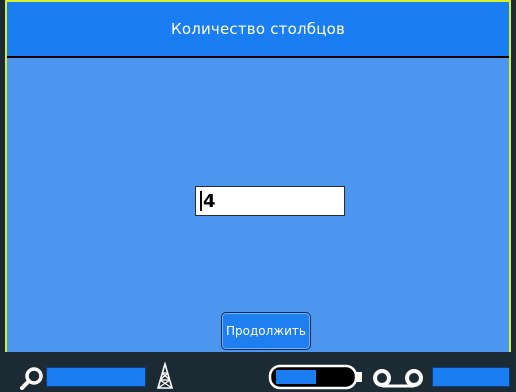  I want to click on continue-button: Продолжить, so click(266, 331).